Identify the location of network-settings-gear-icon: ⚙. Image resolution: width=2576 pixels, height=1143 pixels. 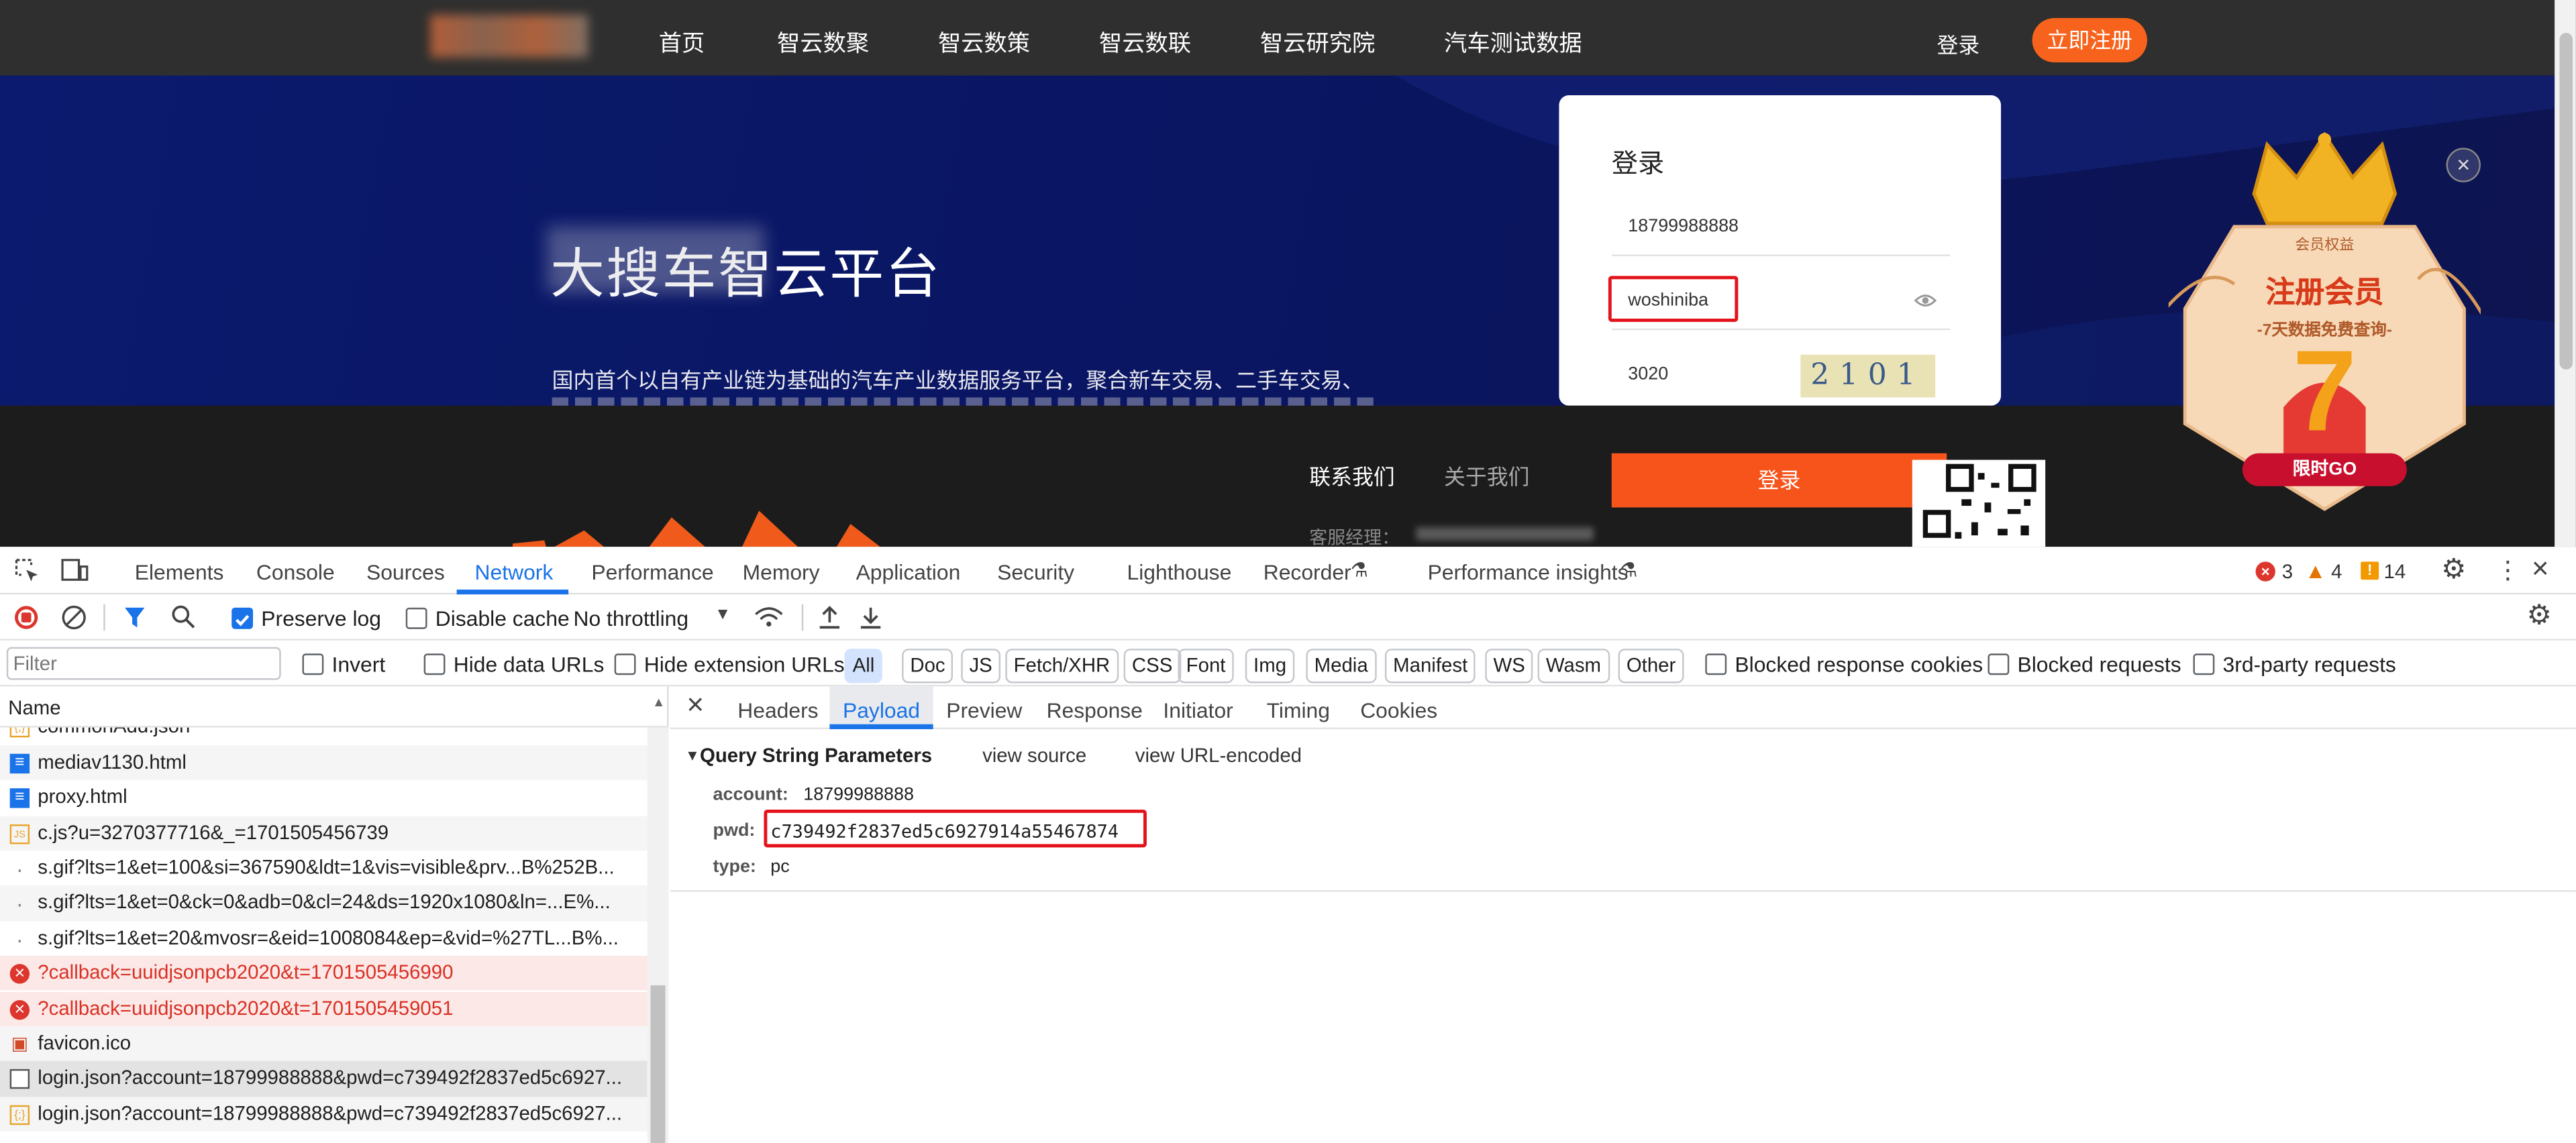
(2538, 617).